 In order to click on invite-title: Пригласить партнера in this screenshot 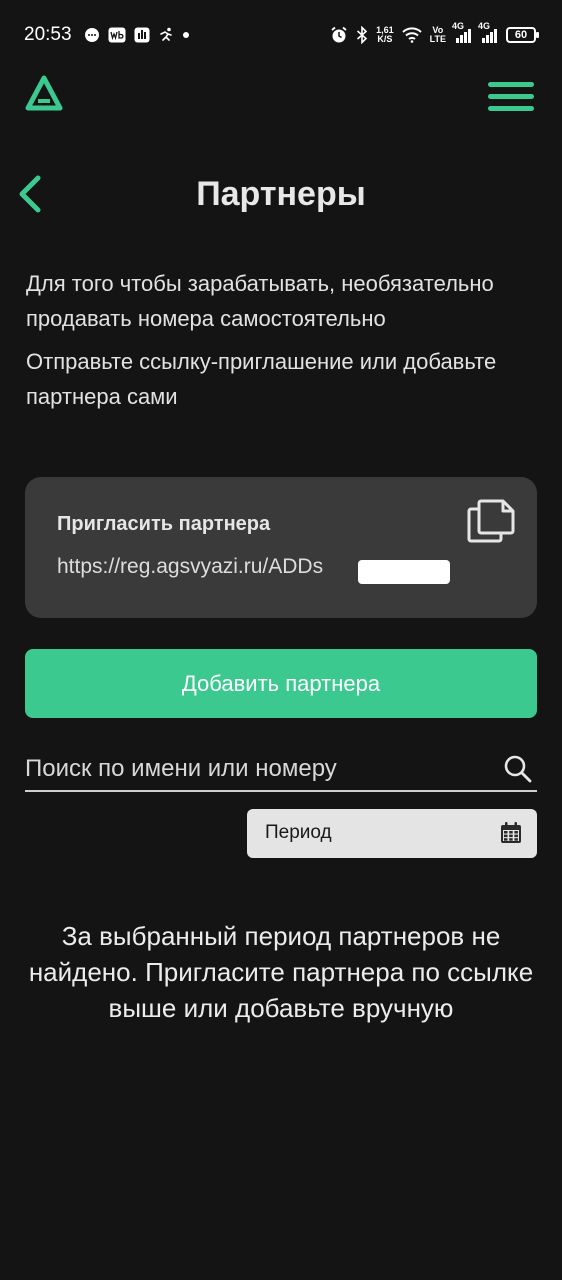, I will do `click(164, 524)`.